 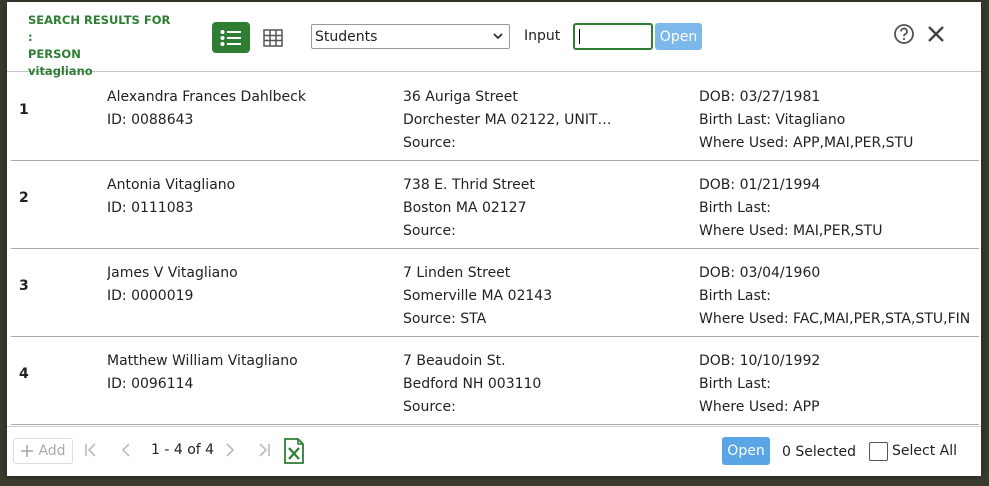 I want to click on selected-count: 0 Selected, so click(x=819, y=452).